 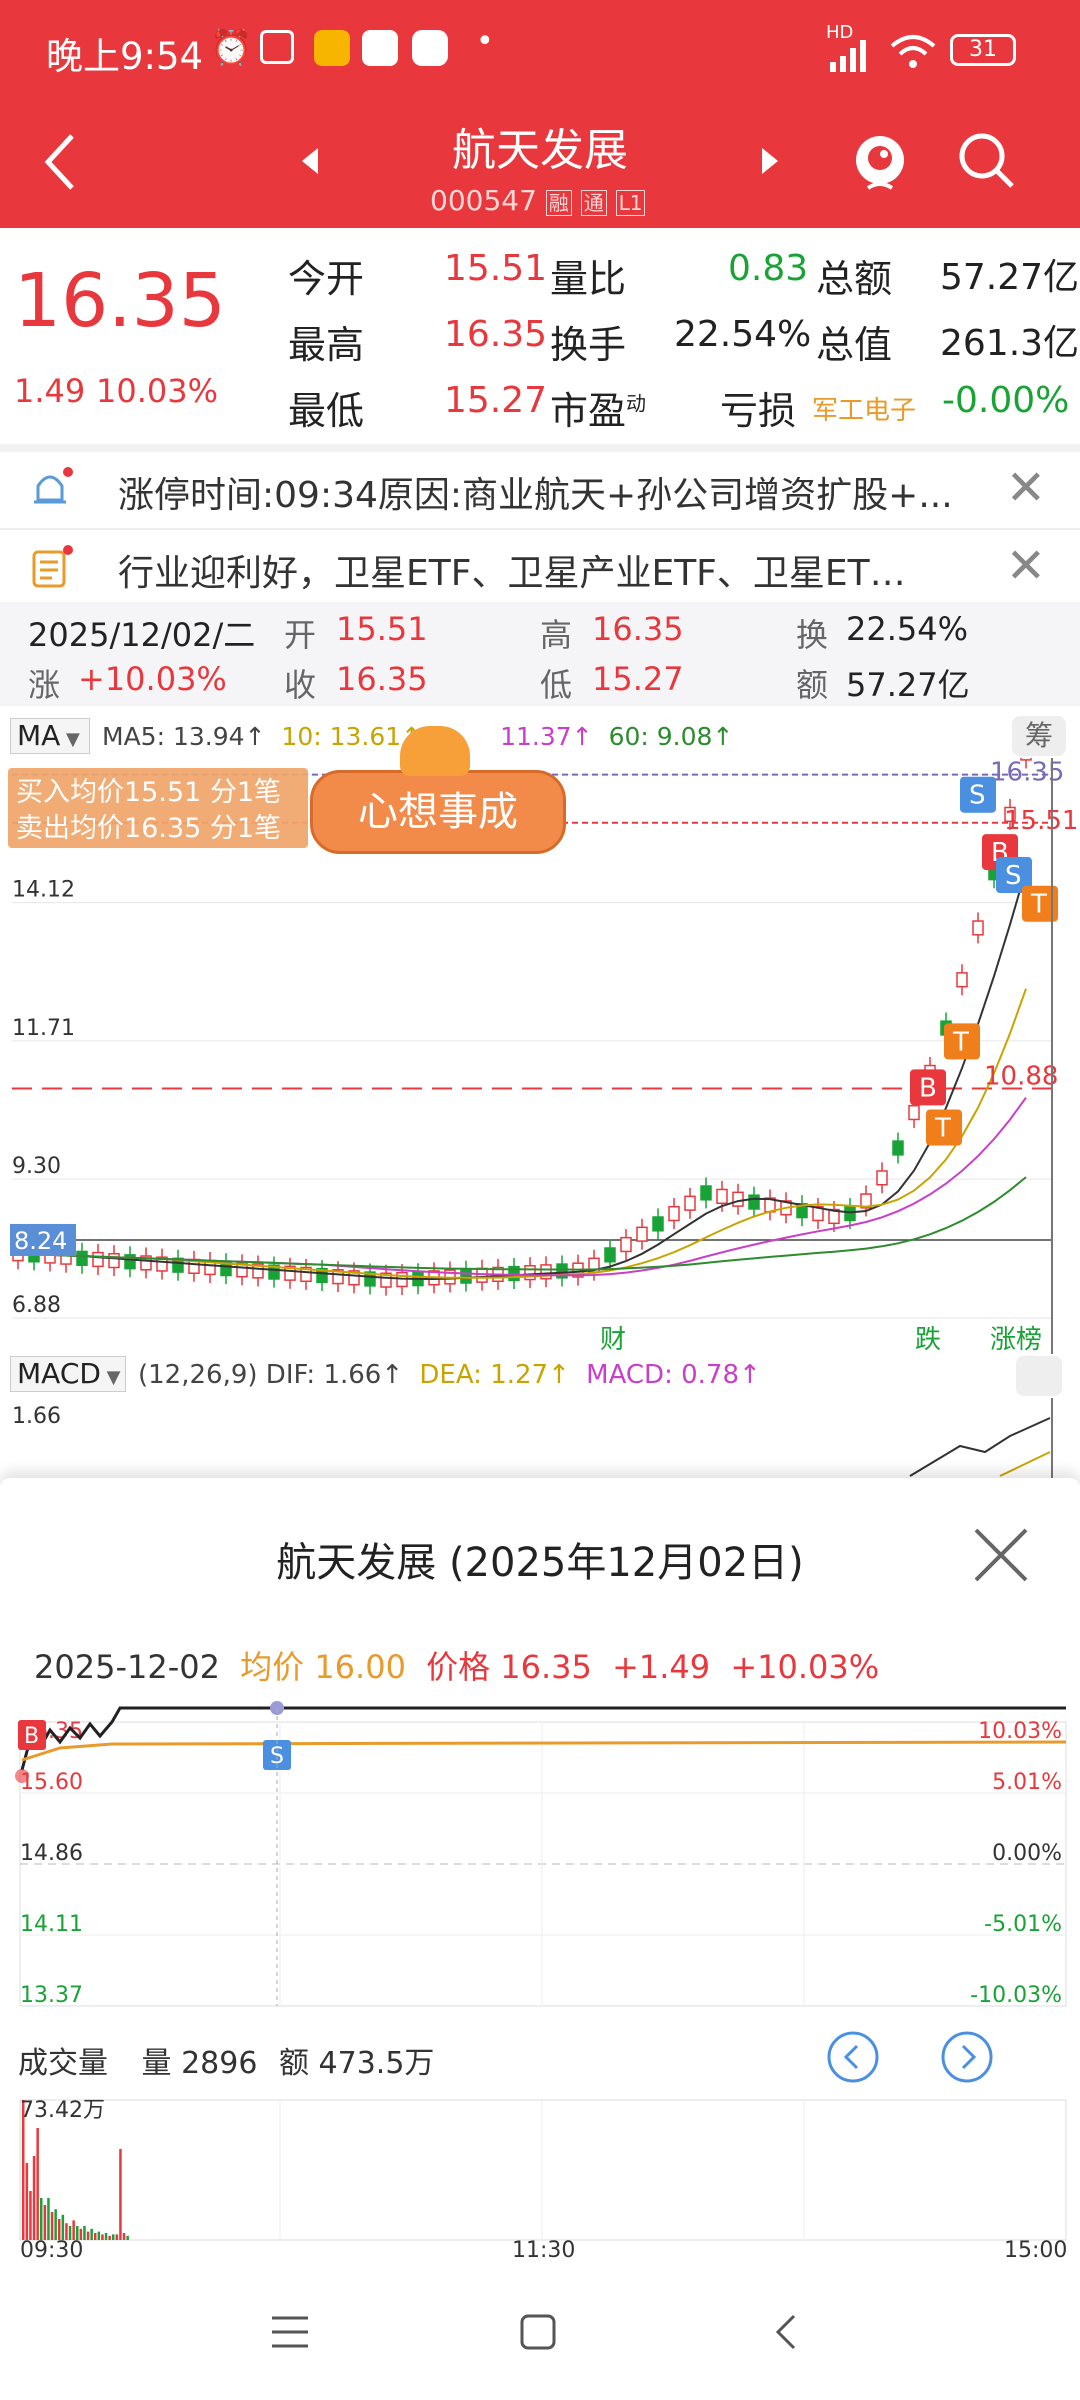 I want to click on expand-icon, so click(x=1039, y=1376).